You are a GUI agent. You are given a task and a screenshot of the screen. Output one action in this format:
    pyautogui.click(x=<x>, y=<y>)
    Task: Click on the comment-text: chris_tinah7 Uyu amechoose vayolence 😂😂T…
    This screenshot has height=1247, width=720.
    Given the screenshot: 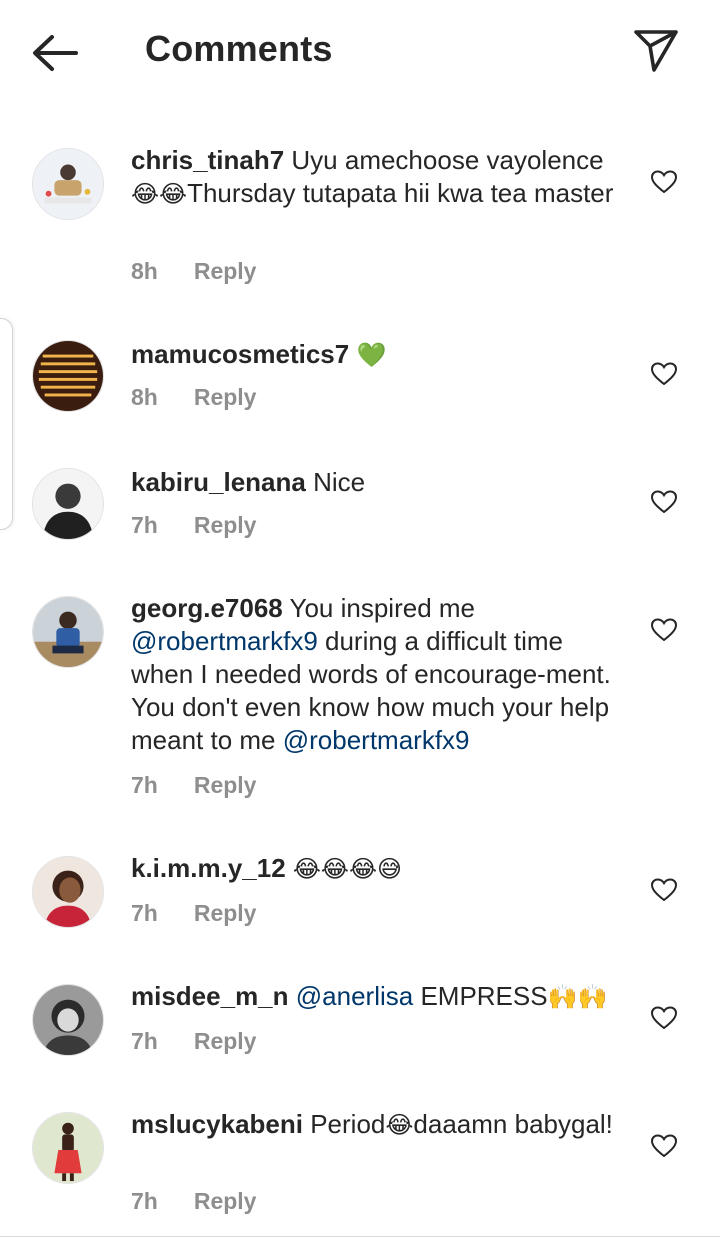 What is the action you would take?
    pyautogui.click(x=372, y=176)
    